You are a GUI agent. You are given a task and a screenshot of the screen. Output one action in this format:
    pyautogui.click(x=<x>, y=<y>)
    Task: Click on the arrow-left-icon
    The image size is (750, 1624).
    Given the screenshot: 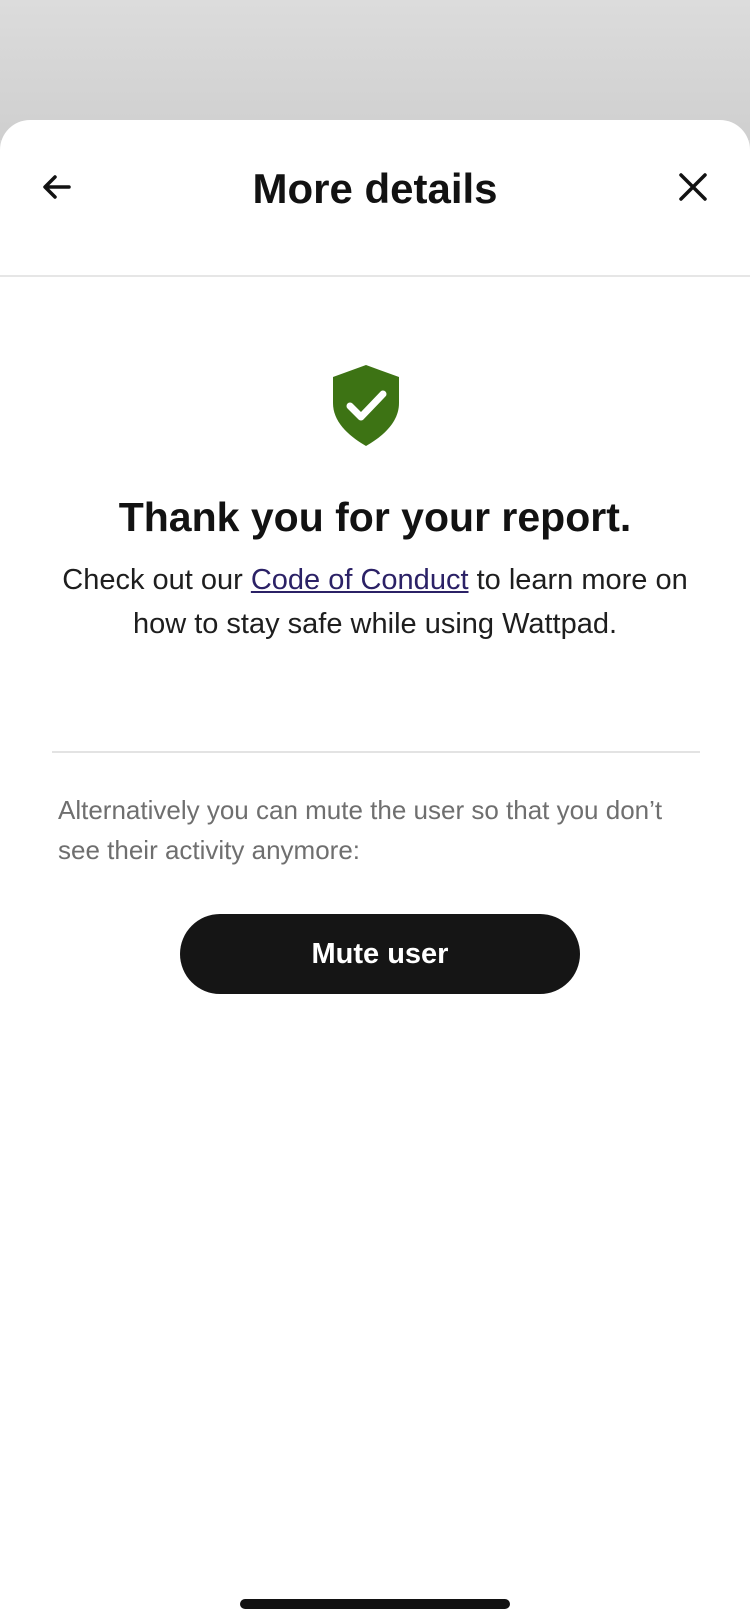 What is the action you would take?
    pyautogui.click(x=57, y=187)
    